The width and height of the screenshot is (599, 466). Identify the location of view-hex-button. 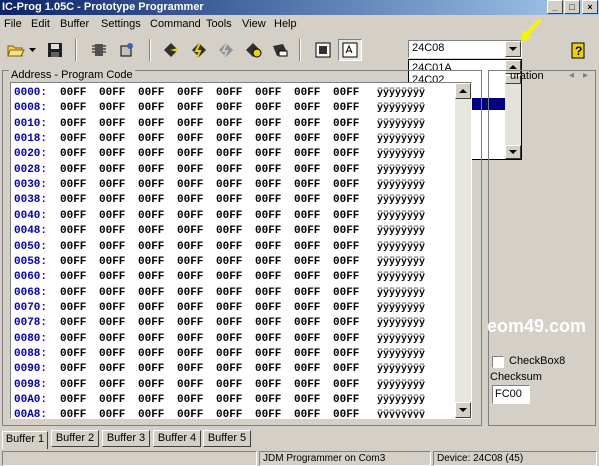
(323, 50).